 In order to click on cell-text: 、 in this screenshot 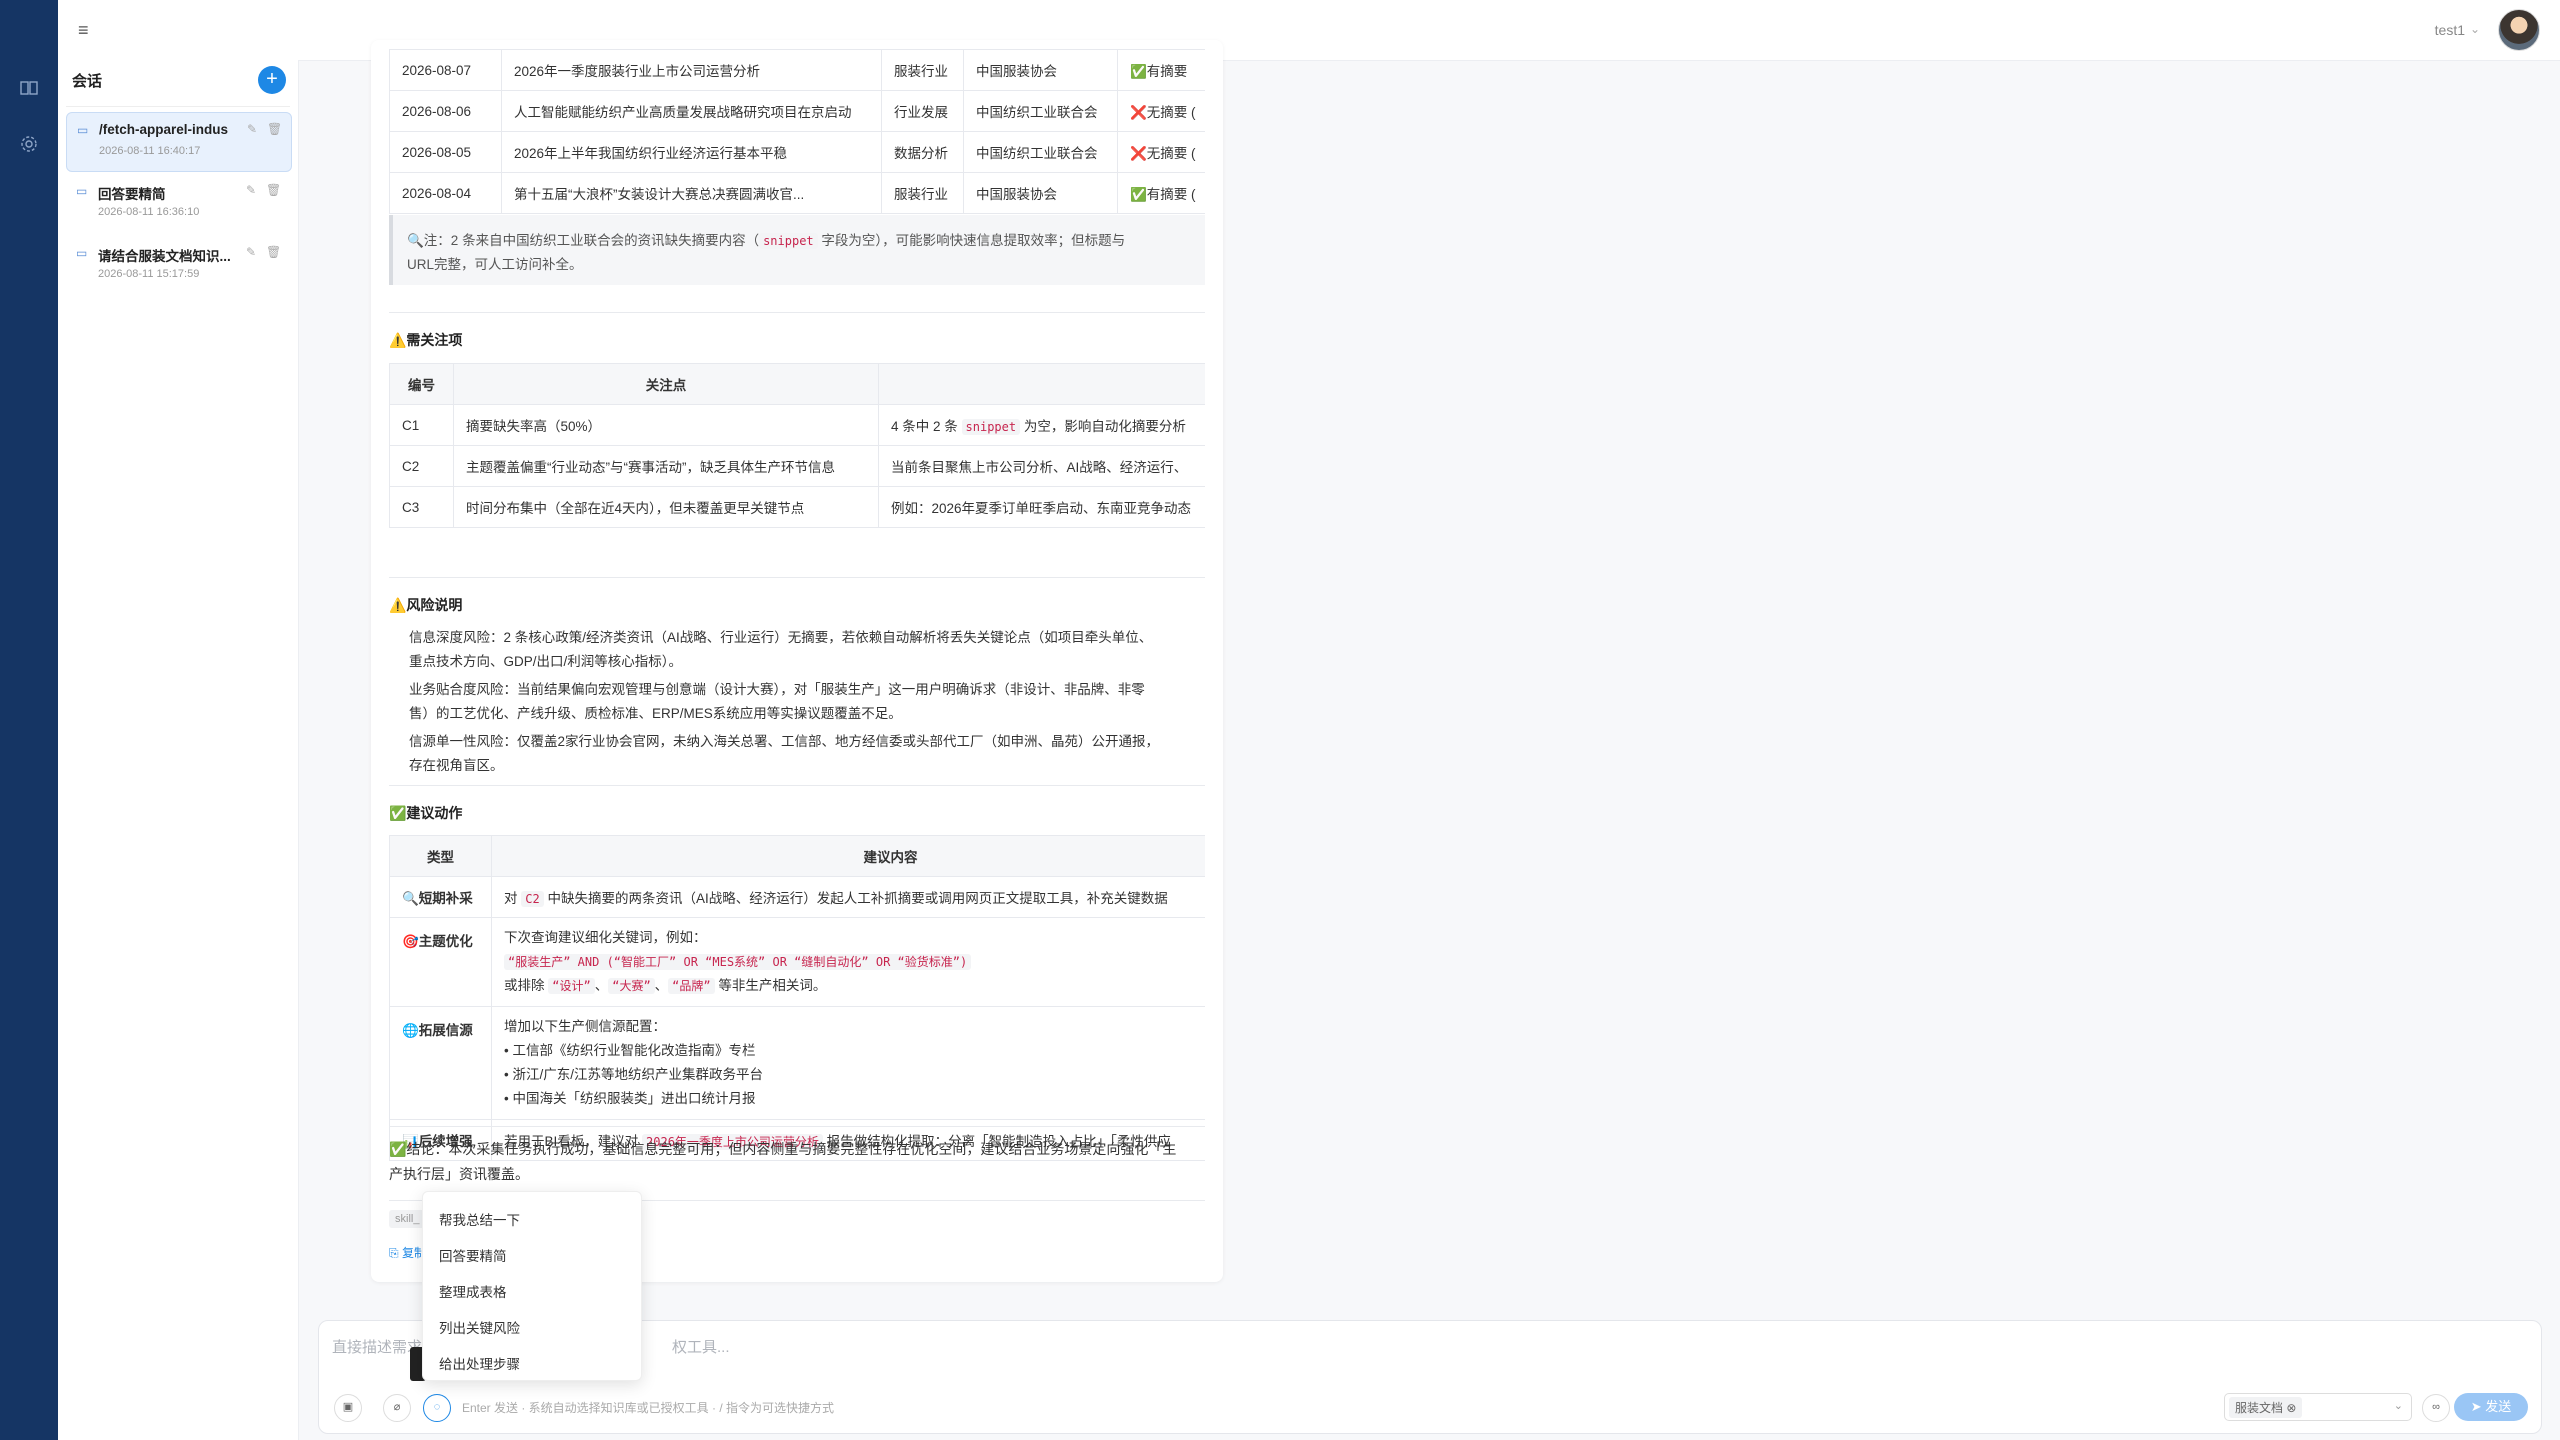, I will do `click(661, 985)`.